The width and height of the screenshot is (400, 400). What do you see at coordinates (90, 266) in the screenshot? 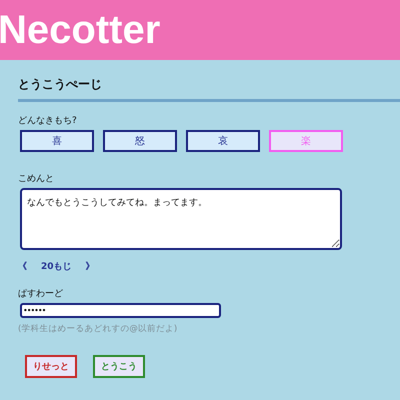
I see `bracket-right: 》` at bounding box center [90, 266].